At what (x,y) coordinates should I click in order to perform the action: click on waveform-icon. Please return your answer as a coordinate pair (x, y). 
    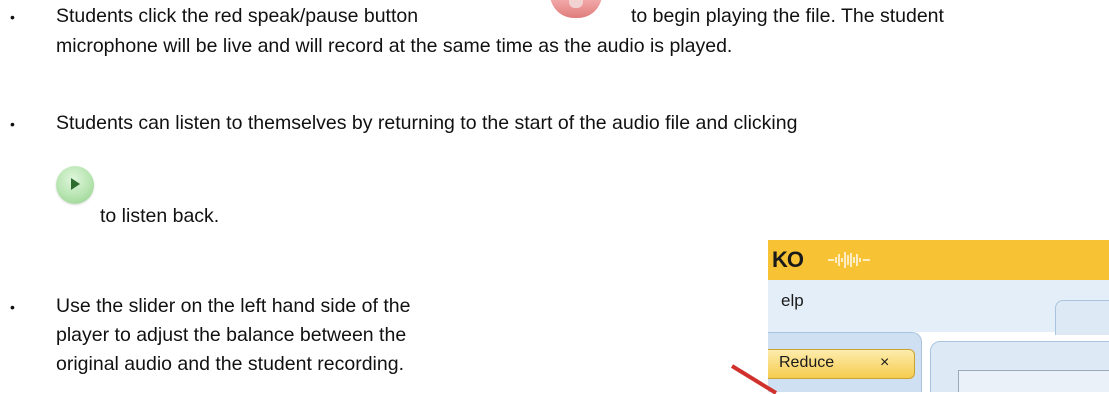
    Looking at the image, I should click on (849, 260).